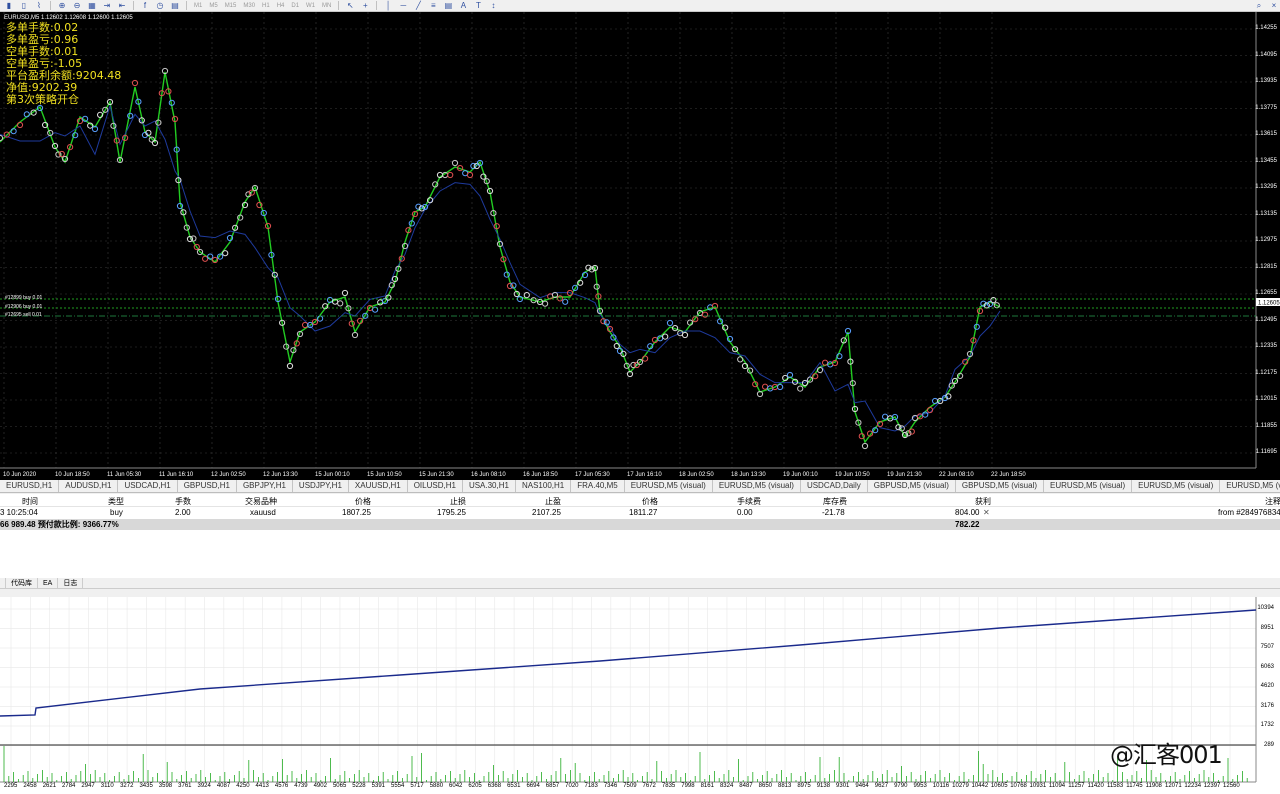 Image resolution: width=1280 pixels, height=794 pixels. What do you see at coordinates (62, 6) in the screenshot?
I see `zoom-in-icon: ⊕` at bounding box center [62, 6].